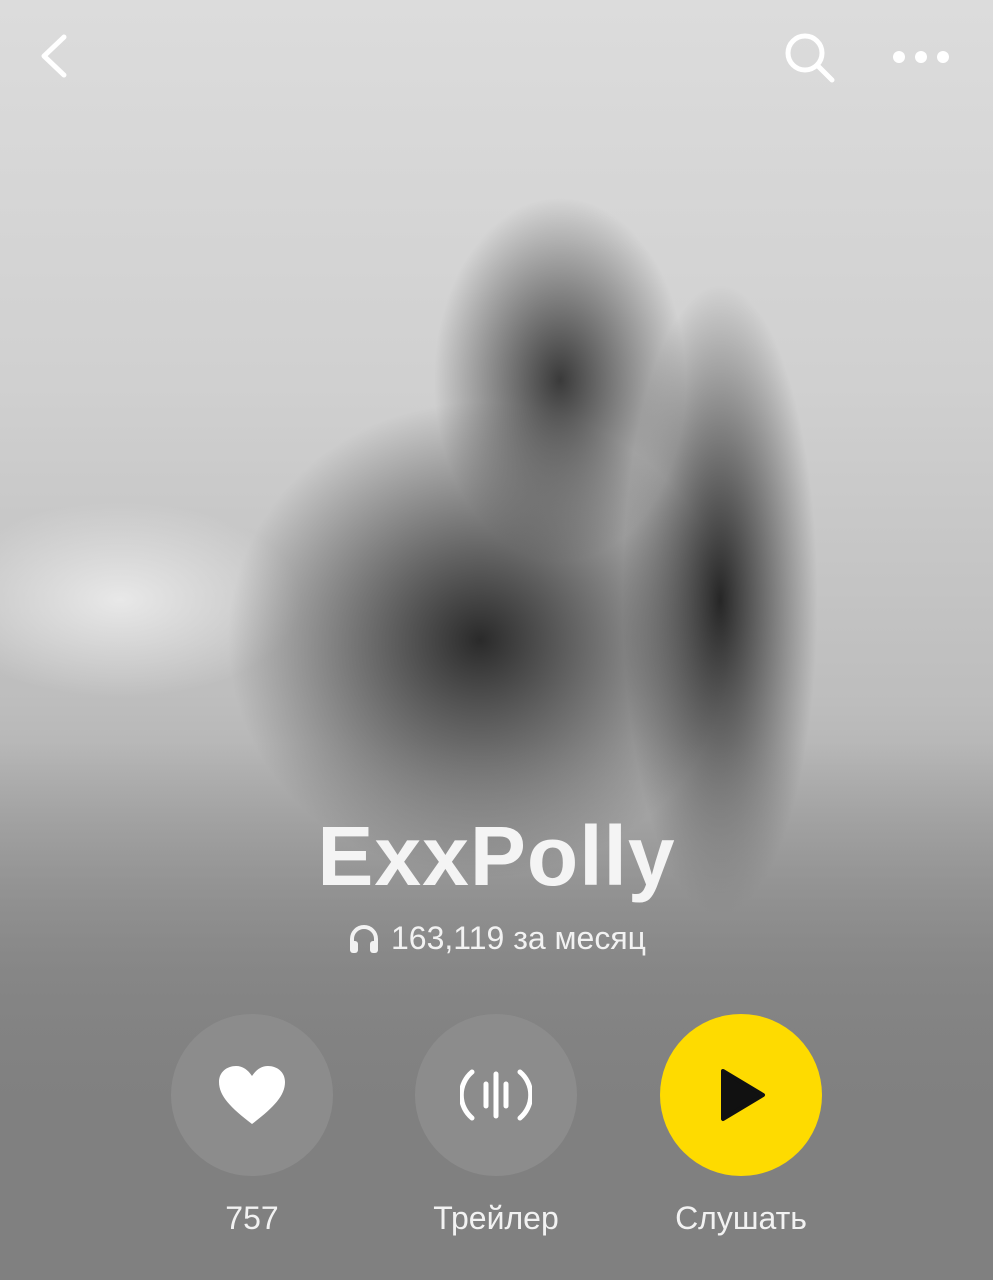  Describe the element at coordinates (252, 1218) in the screenshot. I see `like-count: 757` at that location.